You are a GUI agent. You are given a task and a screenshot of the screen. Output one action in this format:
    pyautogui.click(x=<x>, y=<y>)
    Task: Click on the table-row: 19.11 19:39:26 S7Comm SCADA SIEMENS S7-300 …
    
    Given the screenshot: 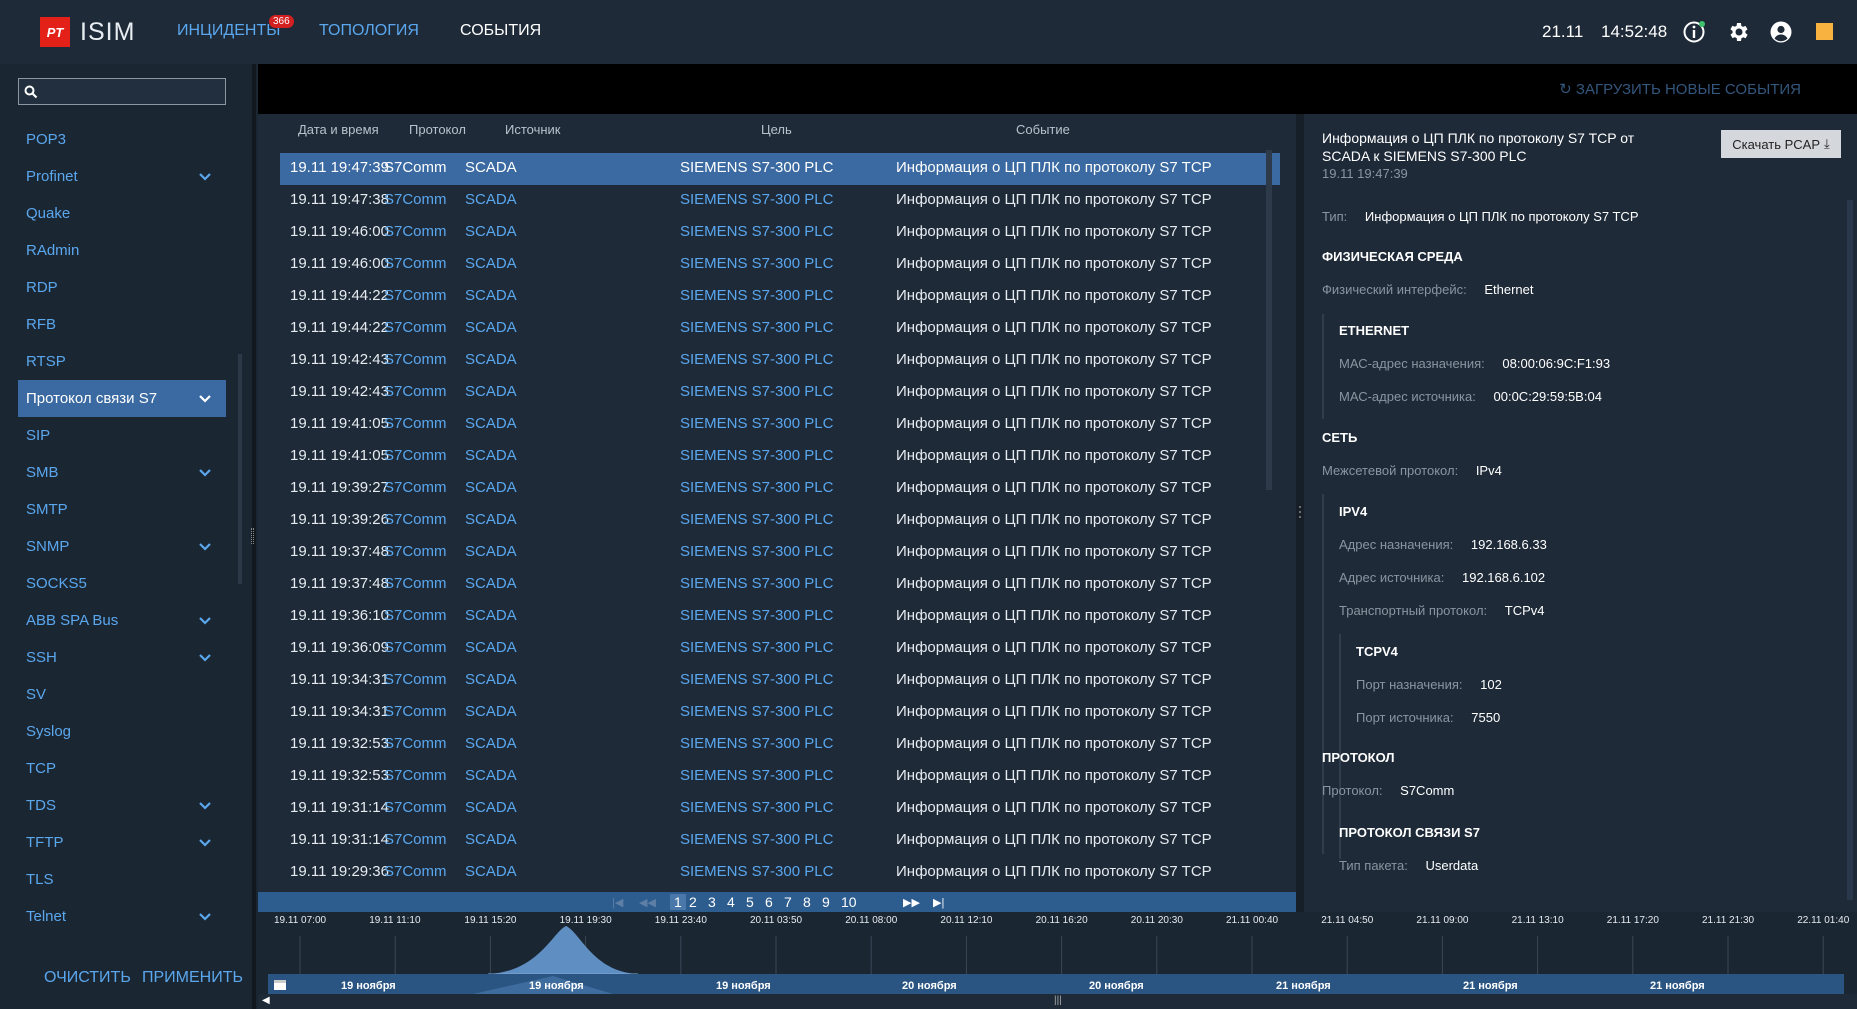 What is the action you would take?
    pyautogui.click(x=780, y=521)
    